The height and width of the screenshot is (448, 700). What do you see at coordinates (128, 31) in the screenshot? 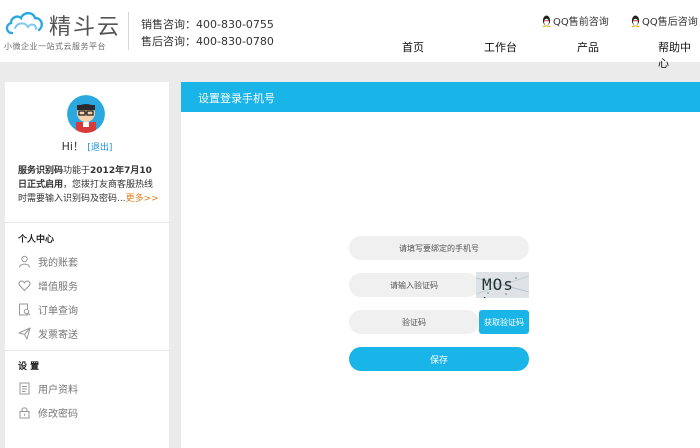
I see `header-divider` at bounding box center [128, 31].